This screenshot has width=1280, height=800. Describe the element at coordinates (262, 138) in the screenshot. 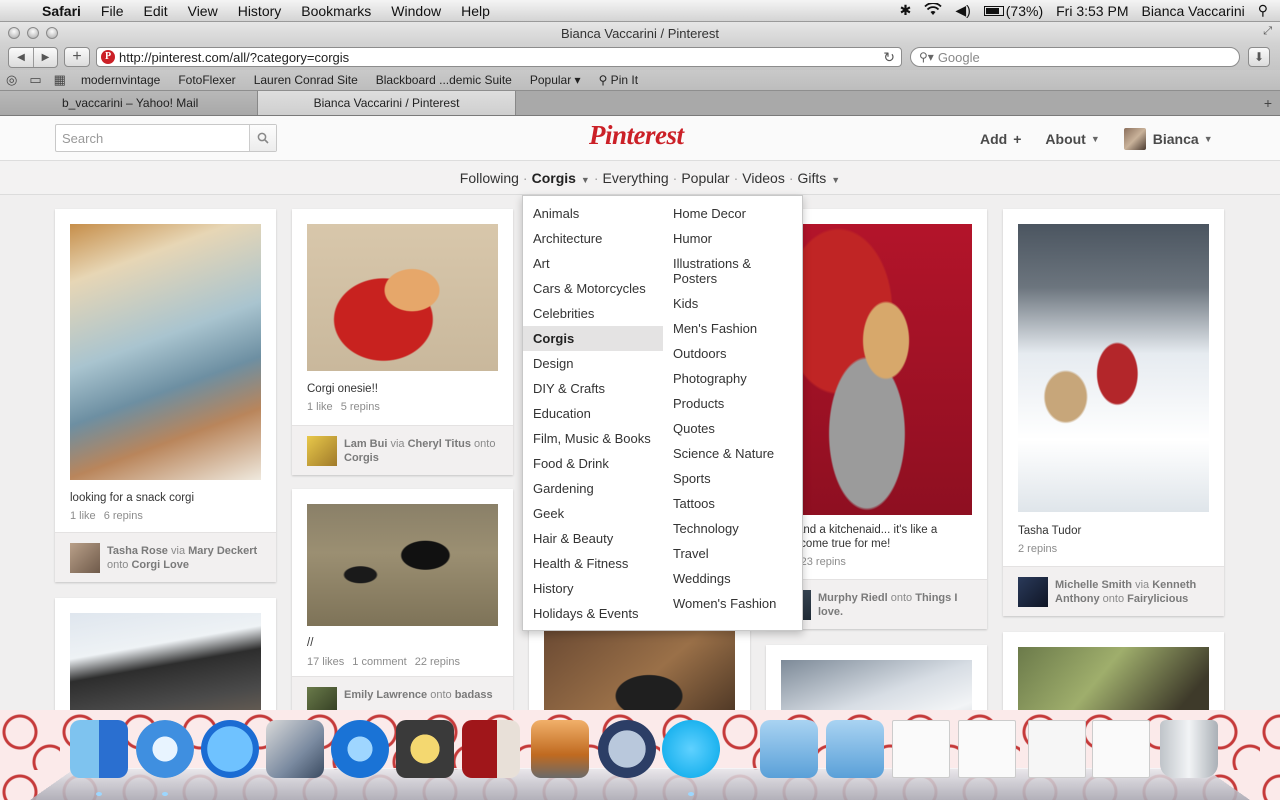

I see `pinterest-search-button` at that location.